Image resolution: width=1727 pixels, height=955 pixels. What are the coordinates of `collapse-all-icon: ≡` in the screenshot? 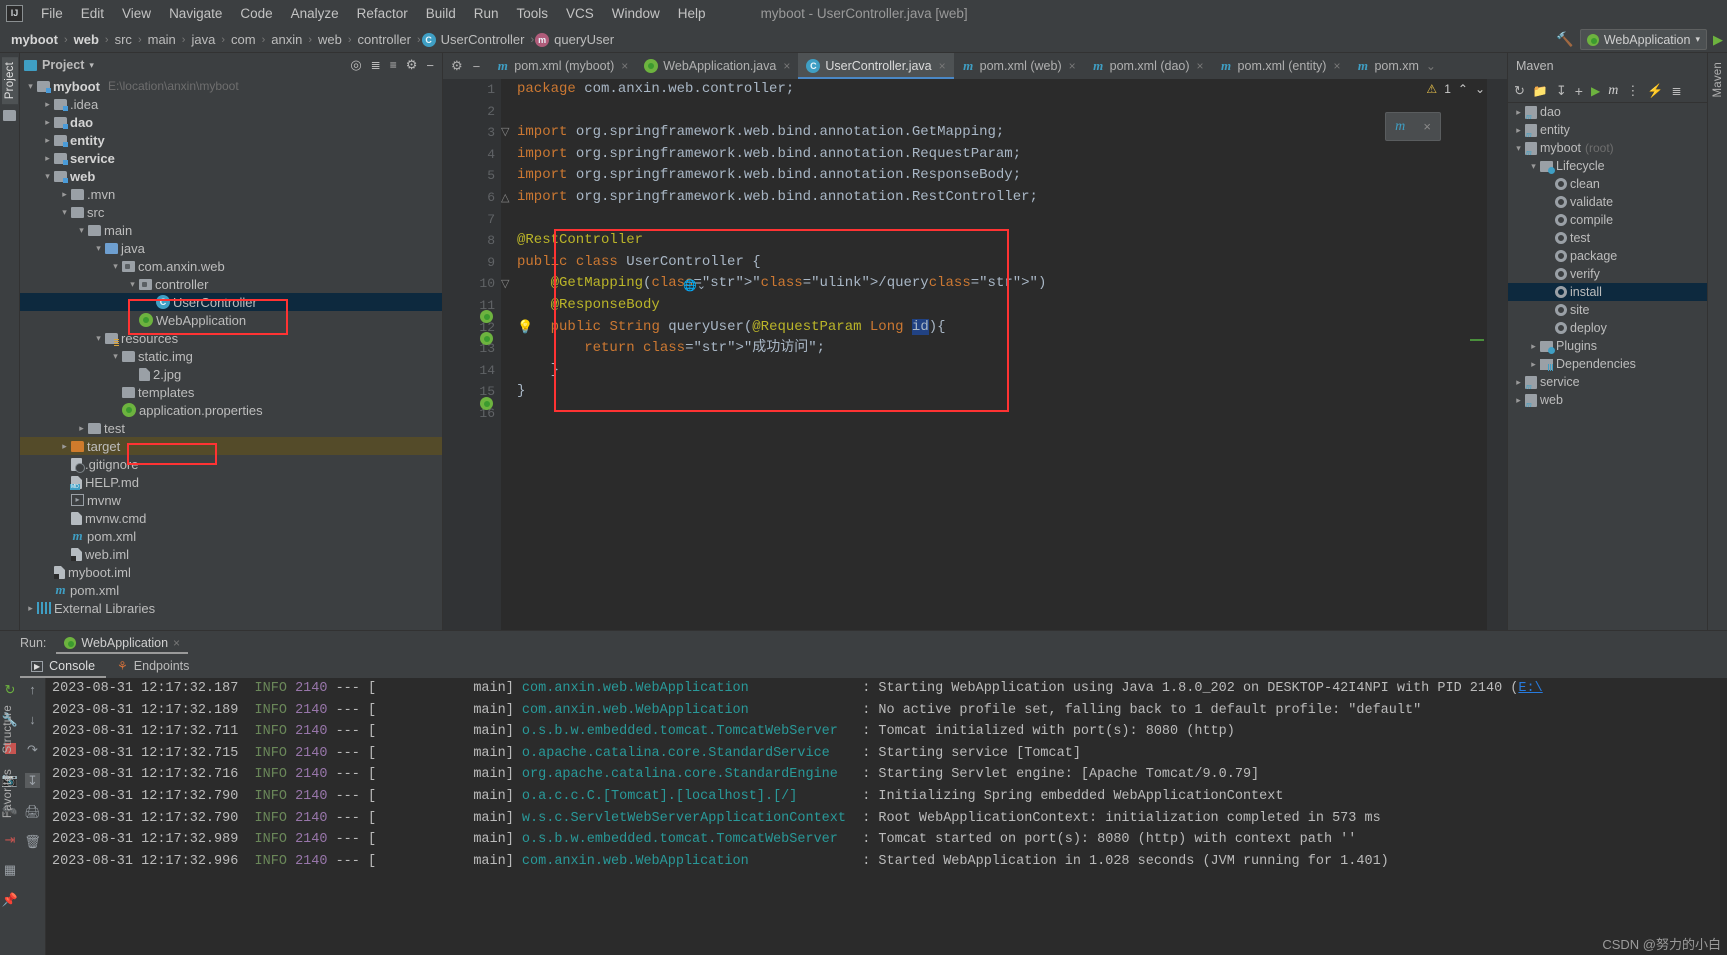 It's located at (393, 65).